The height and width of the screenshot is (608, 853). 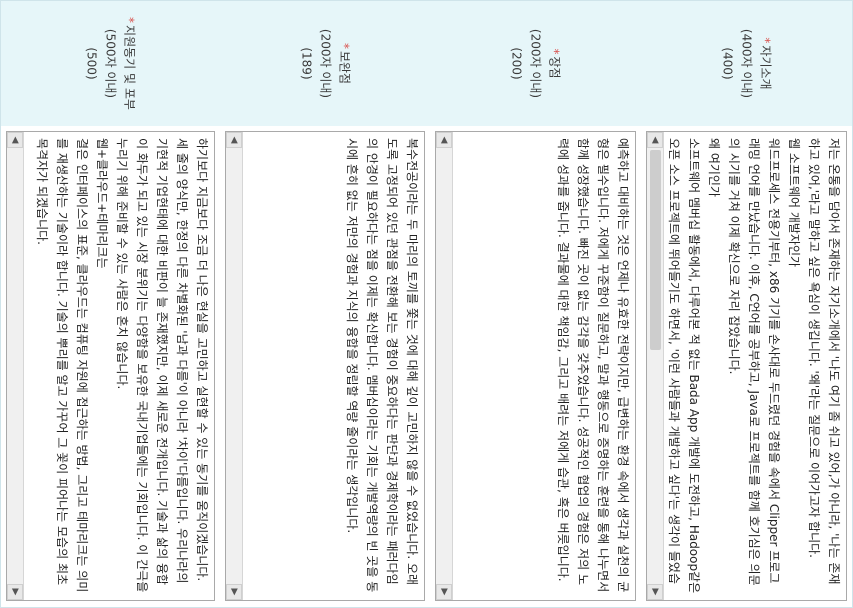 I want to click on motivation-limit: (500자 이내), so click(x=111, y=63).